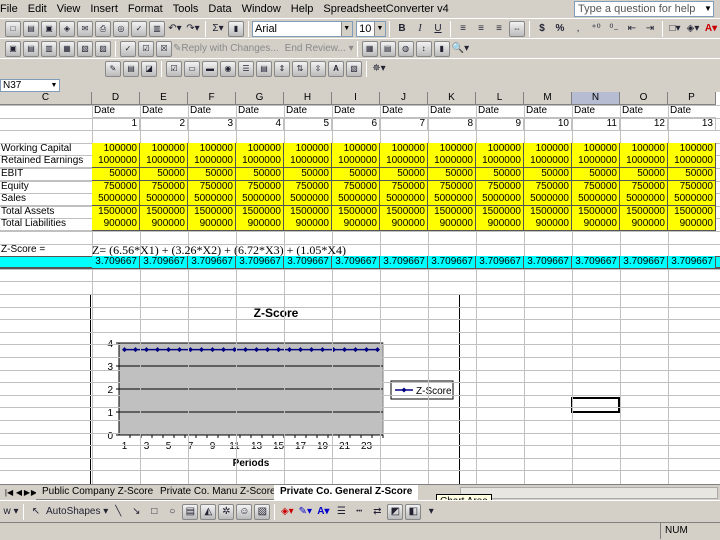  I want to click on row-label: Total Liabilities, so click(46, 224).